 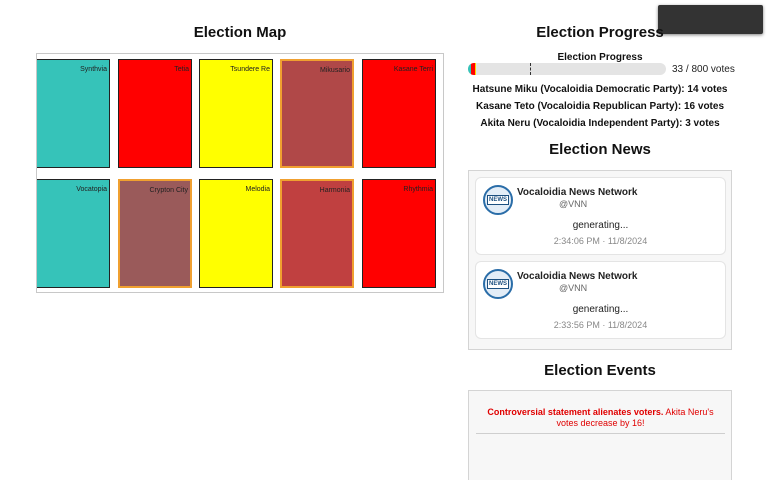 What do you see at coordinates (600, 370) in the screenshot?
I see `events-title: Election Events` at bounding box center [600, 370].